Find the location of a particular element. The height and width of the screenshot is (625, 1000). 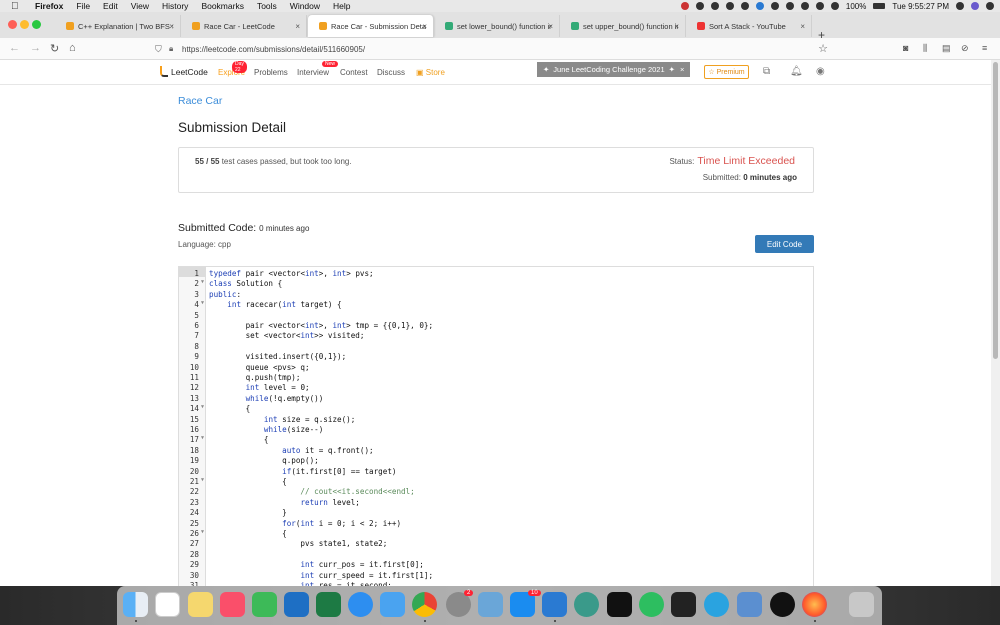

virtualbox-icon is located at coordinates (749, 604).